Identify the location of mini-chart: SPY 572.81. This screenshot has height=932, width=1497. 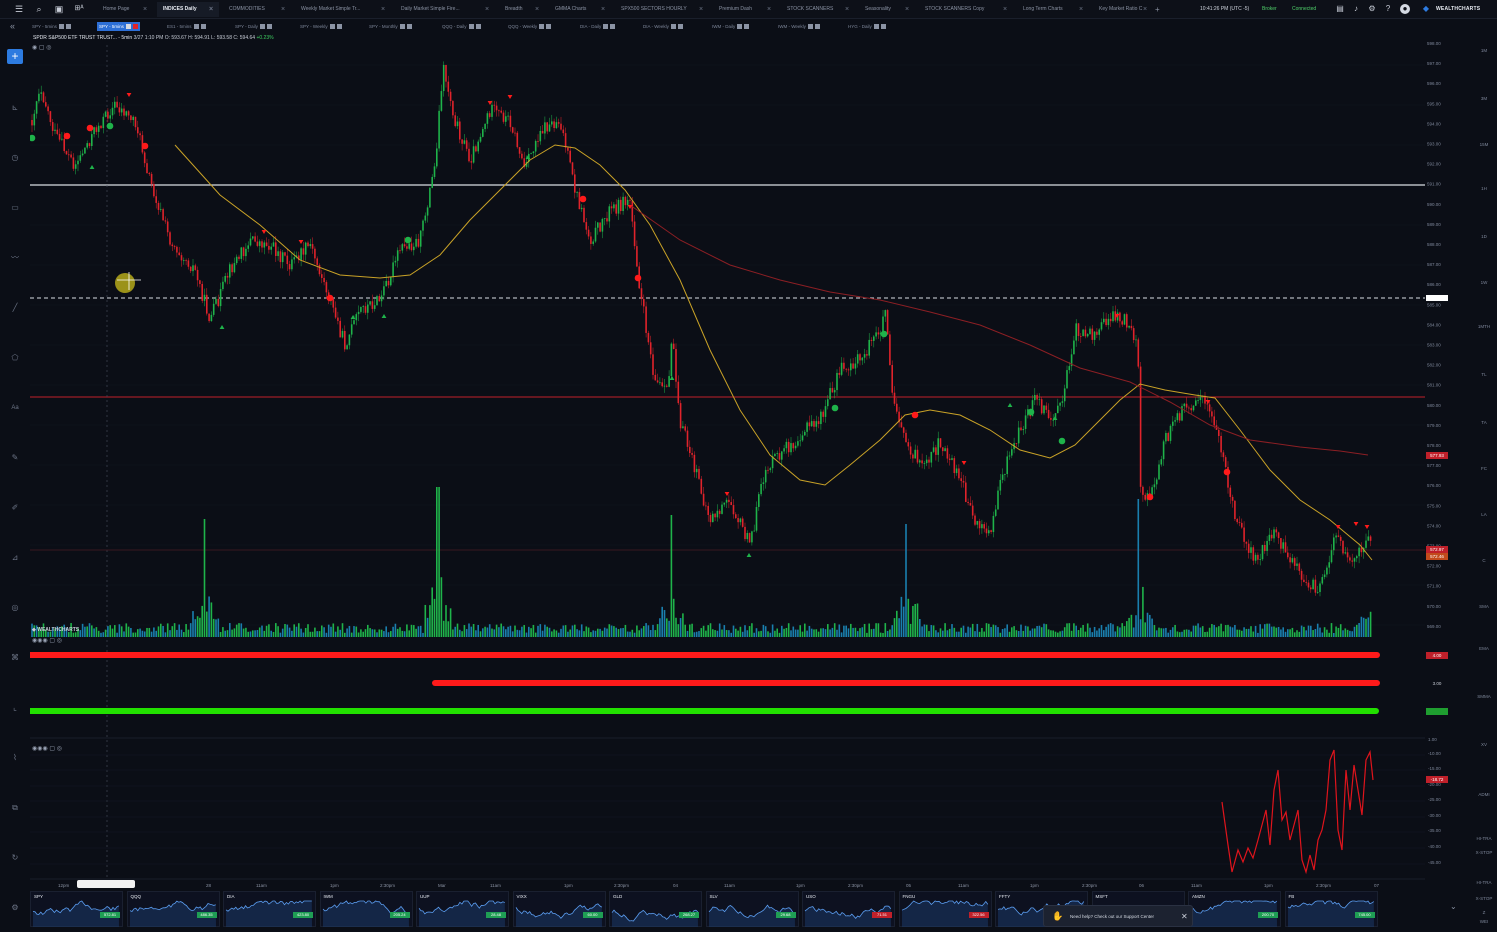
(76, 909).